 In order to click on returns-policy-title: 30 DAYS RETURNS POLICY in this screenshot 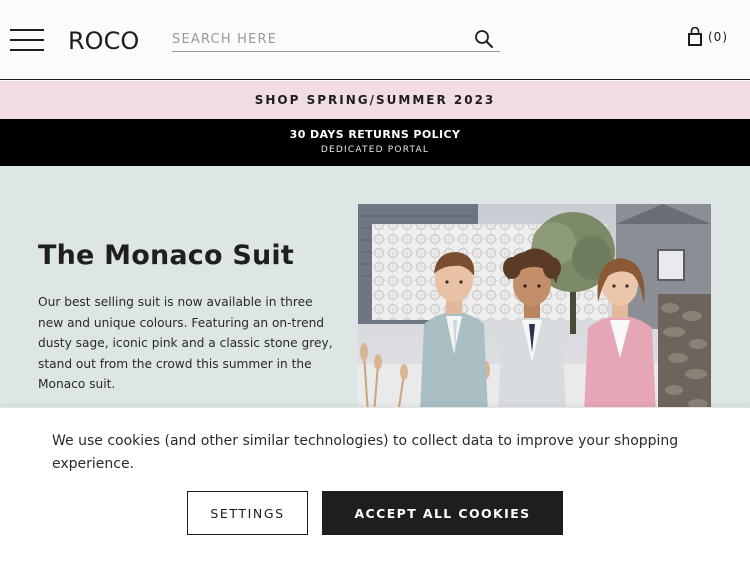, I will do `click(375, 134)`.